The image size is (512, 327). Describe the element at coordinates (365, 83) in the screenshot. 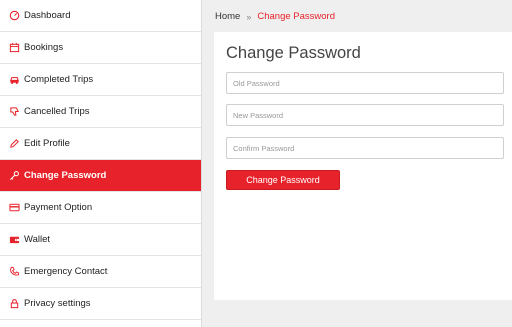

I see `old-password-field` at that location.